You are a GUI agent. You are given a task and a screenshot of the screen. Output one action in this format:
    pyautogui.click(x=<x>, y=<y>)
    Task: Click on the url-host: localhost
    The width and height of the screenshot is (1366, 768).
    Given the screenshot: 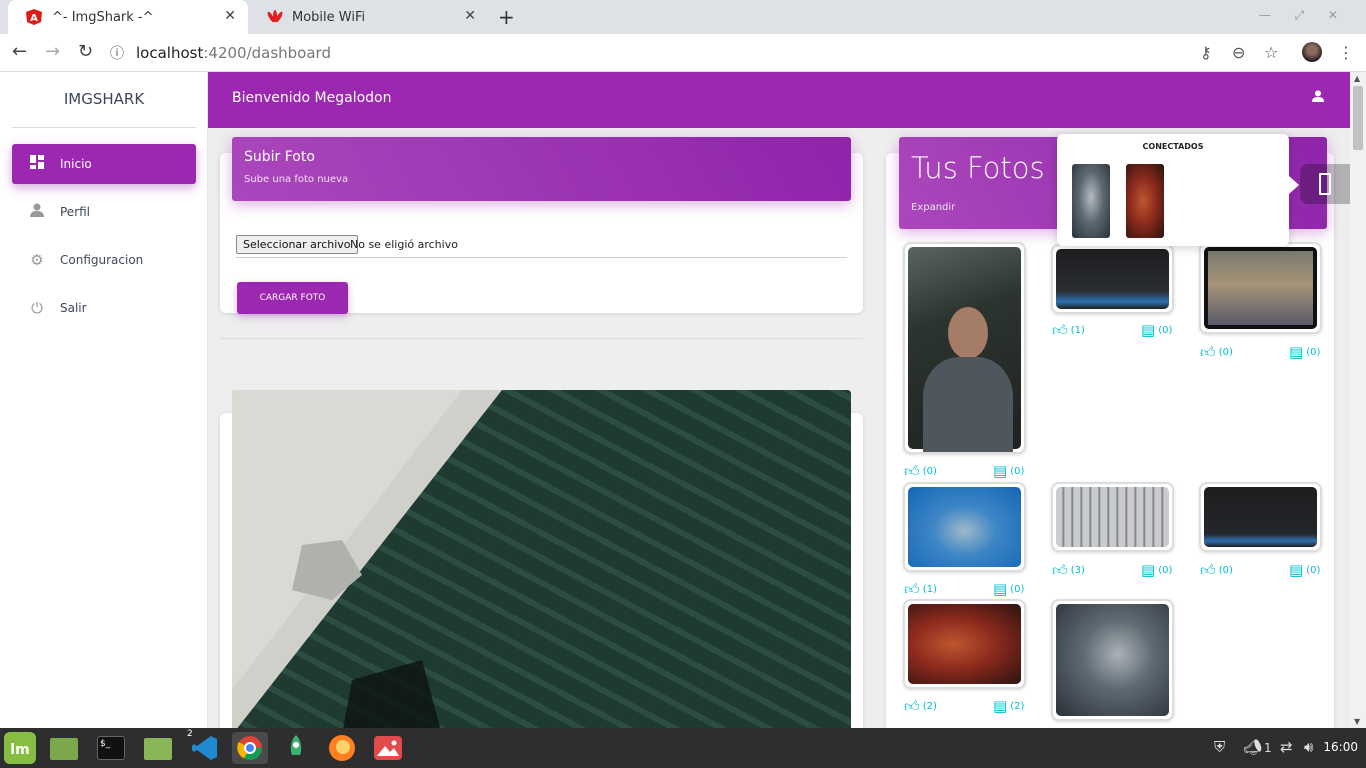 What is the action you would take?
    pyautogui.click(x=170, y=53)
    